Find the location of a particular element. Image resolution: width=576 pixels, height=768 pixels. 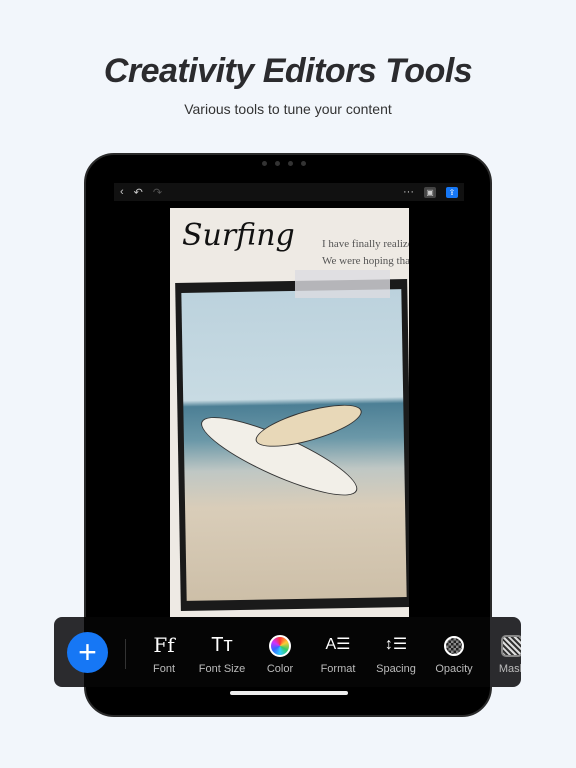

tool-color: Color is located at coordinates (280, 653).